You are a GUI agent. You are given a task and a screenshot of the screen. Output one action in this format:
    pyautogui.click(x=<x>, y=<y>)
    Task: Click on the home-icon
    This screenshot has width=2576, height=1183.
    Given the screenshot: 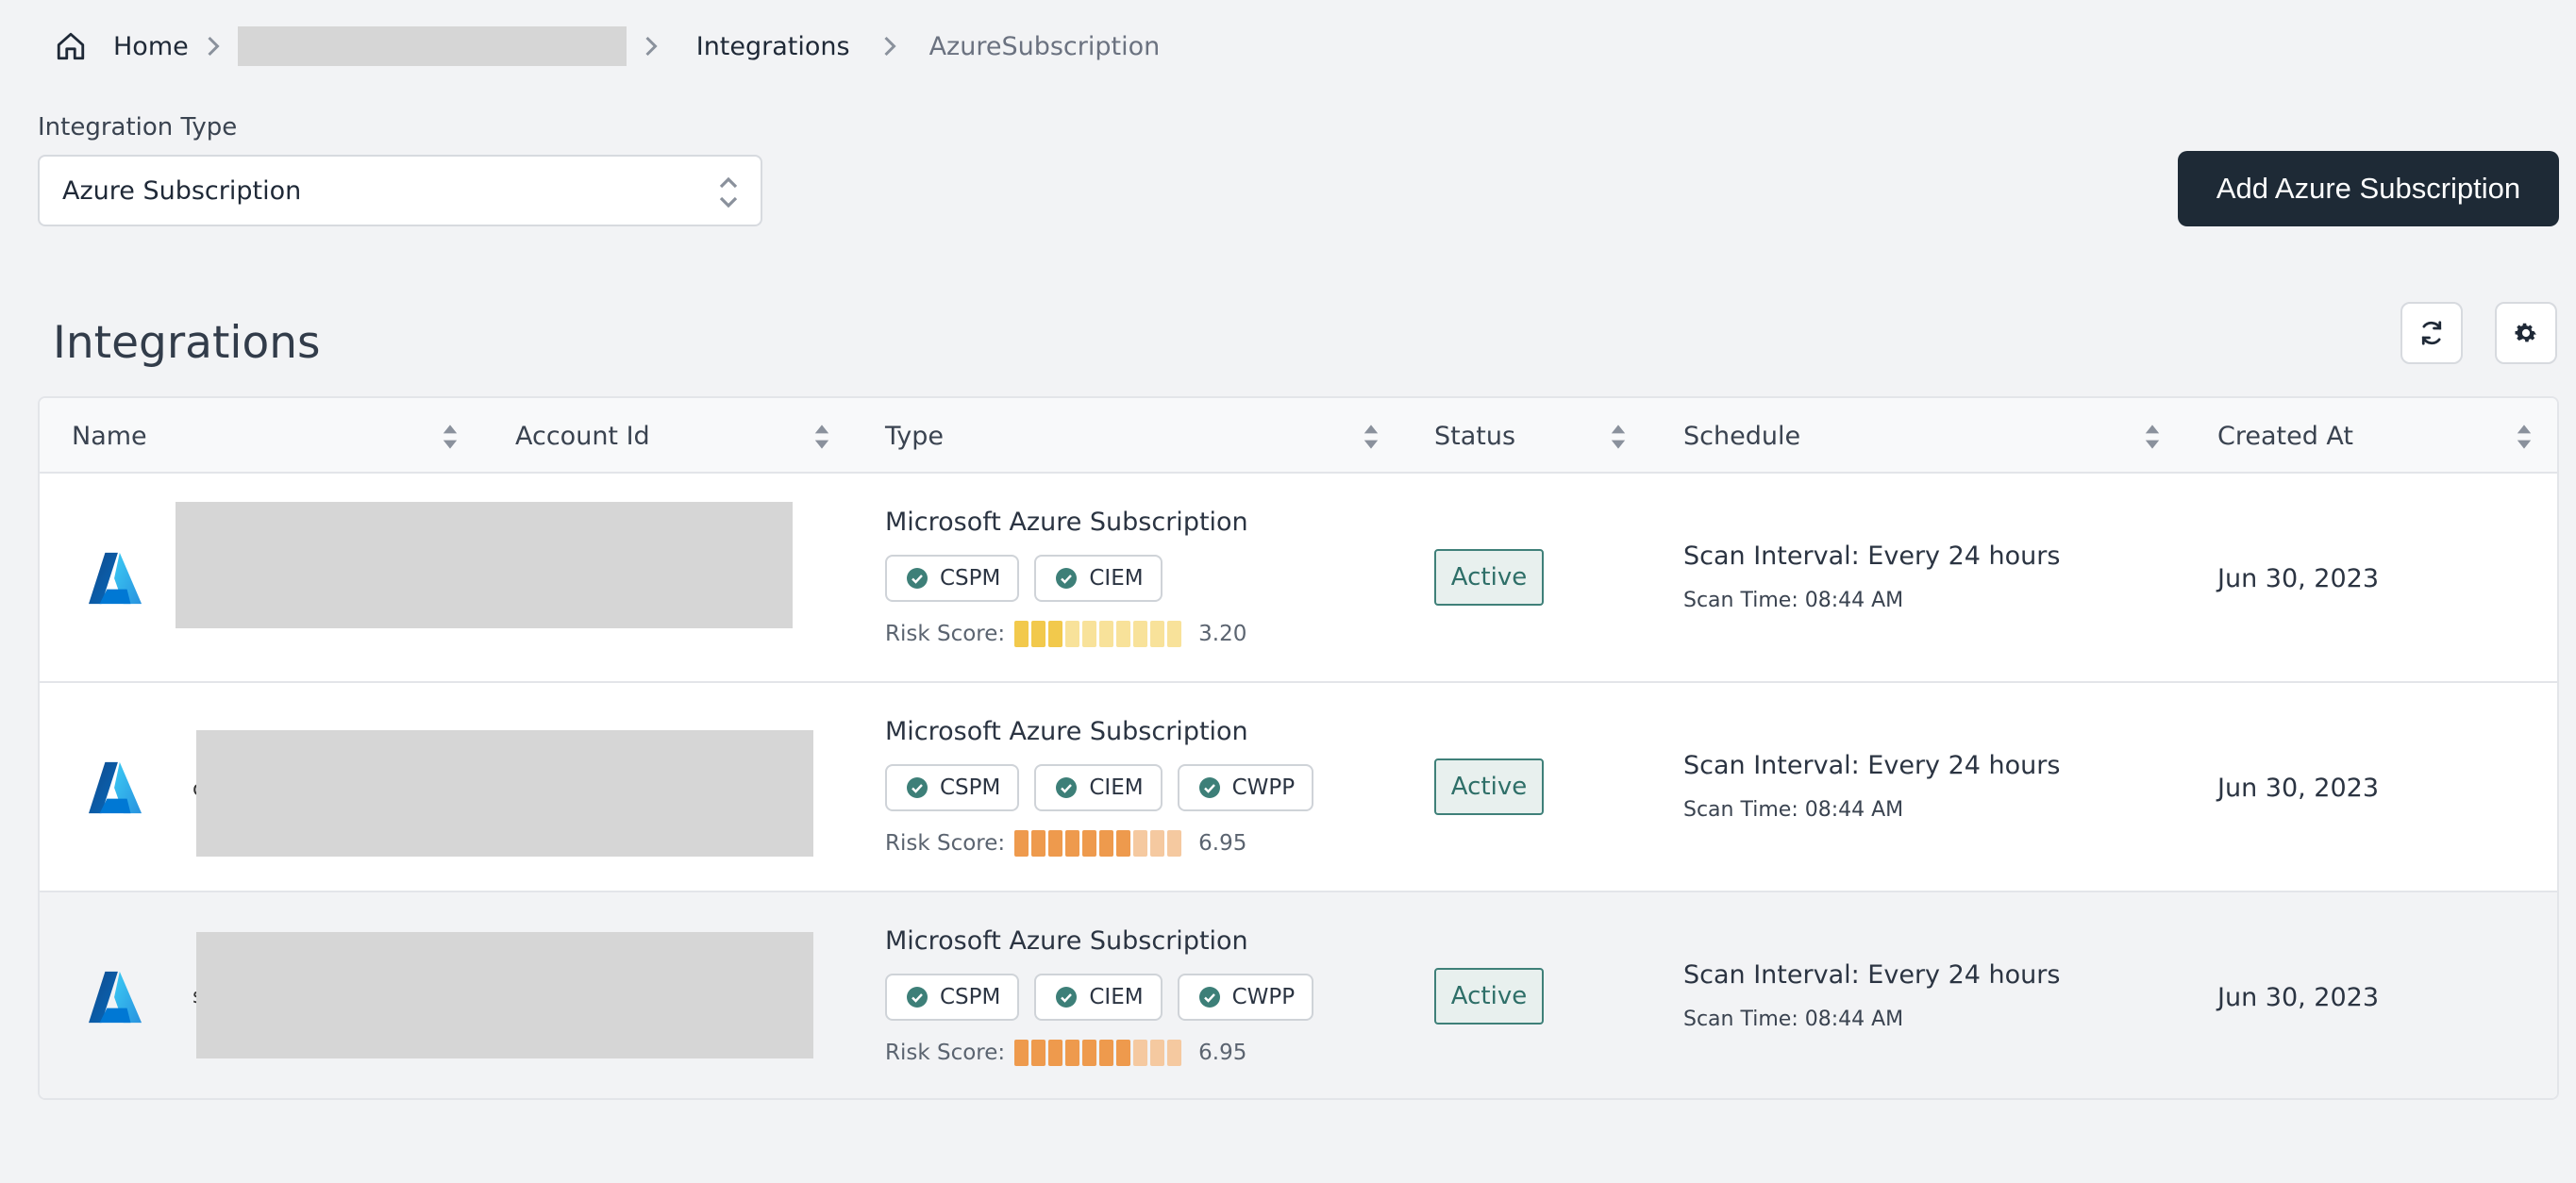 What is the action you would take?
    pyautogui.click(x=71, y=46)
    